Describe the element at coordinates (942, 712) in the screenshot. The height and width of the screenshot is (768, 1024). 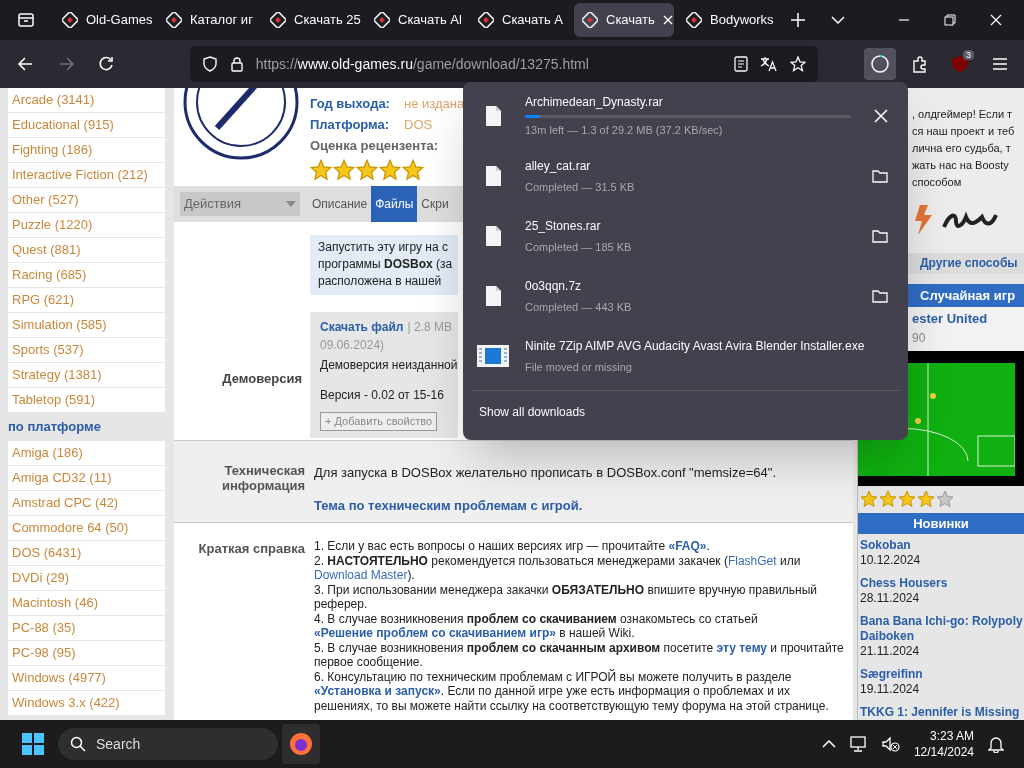
I see `news-link: TKKG 1: Jennifer is Missing` at that location.